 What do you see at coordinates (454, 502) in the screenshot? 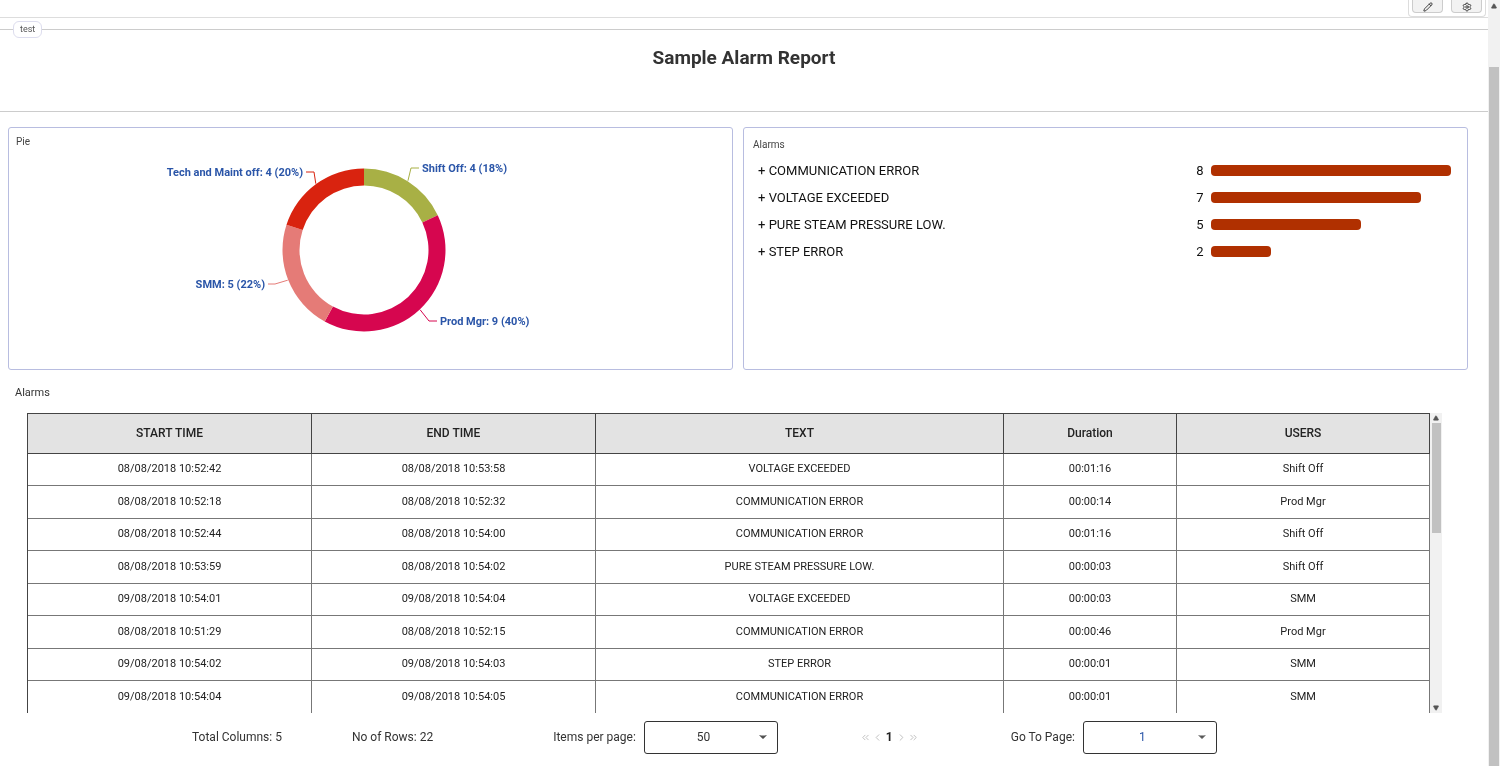
I see `table-cell: 08/08/2018 10:52:32` at bounding box center [454, 502].